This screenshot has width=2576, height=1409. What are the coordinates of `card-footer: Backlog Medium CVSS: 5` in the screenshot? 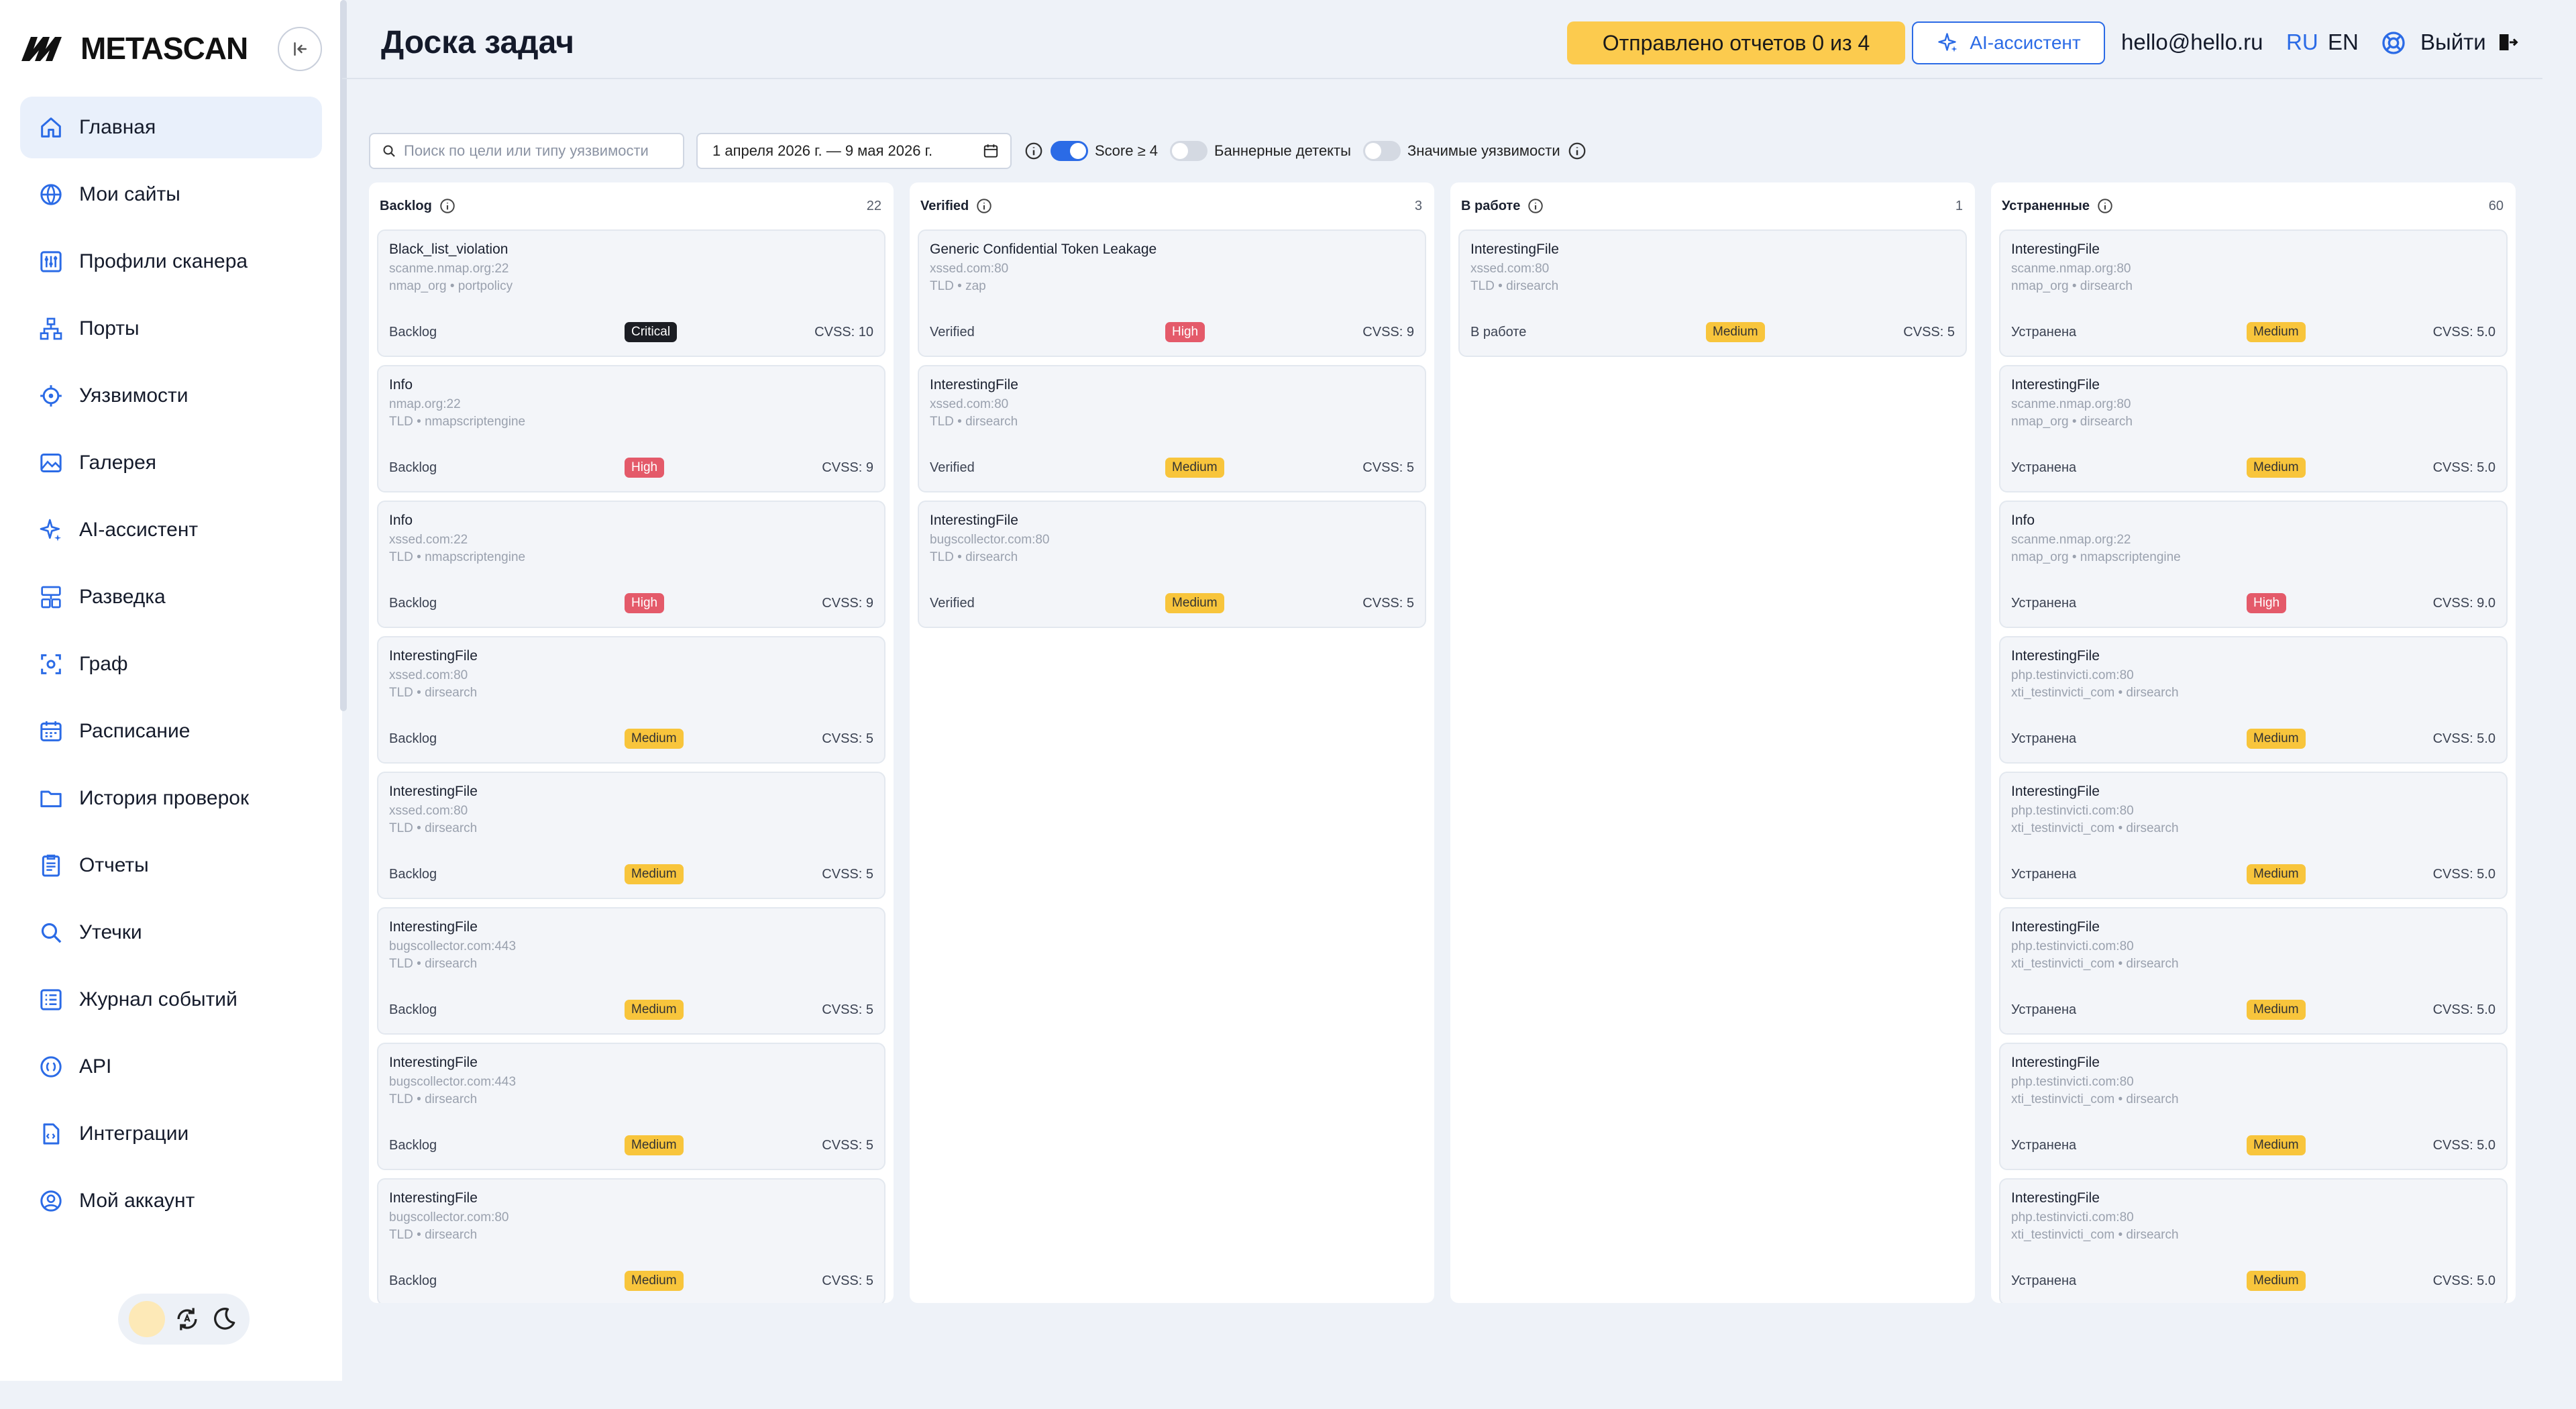 It's located at (631, 738).